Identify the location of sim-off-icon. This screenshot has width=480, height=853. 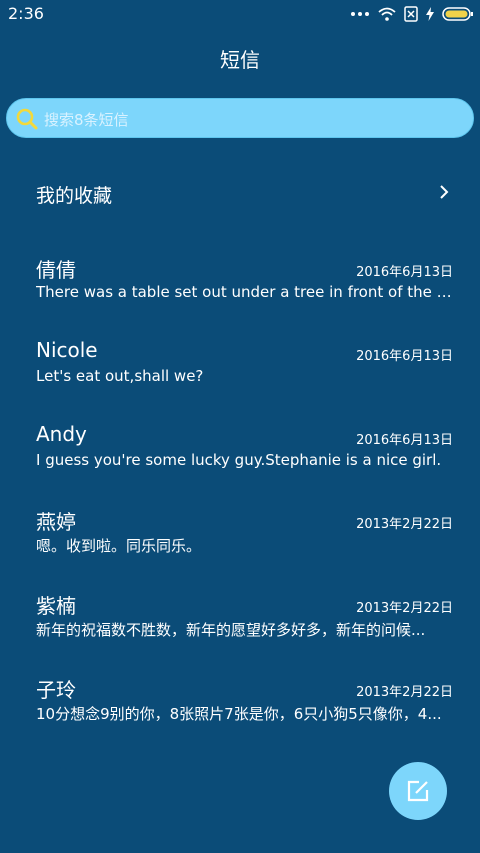
(411, 14).